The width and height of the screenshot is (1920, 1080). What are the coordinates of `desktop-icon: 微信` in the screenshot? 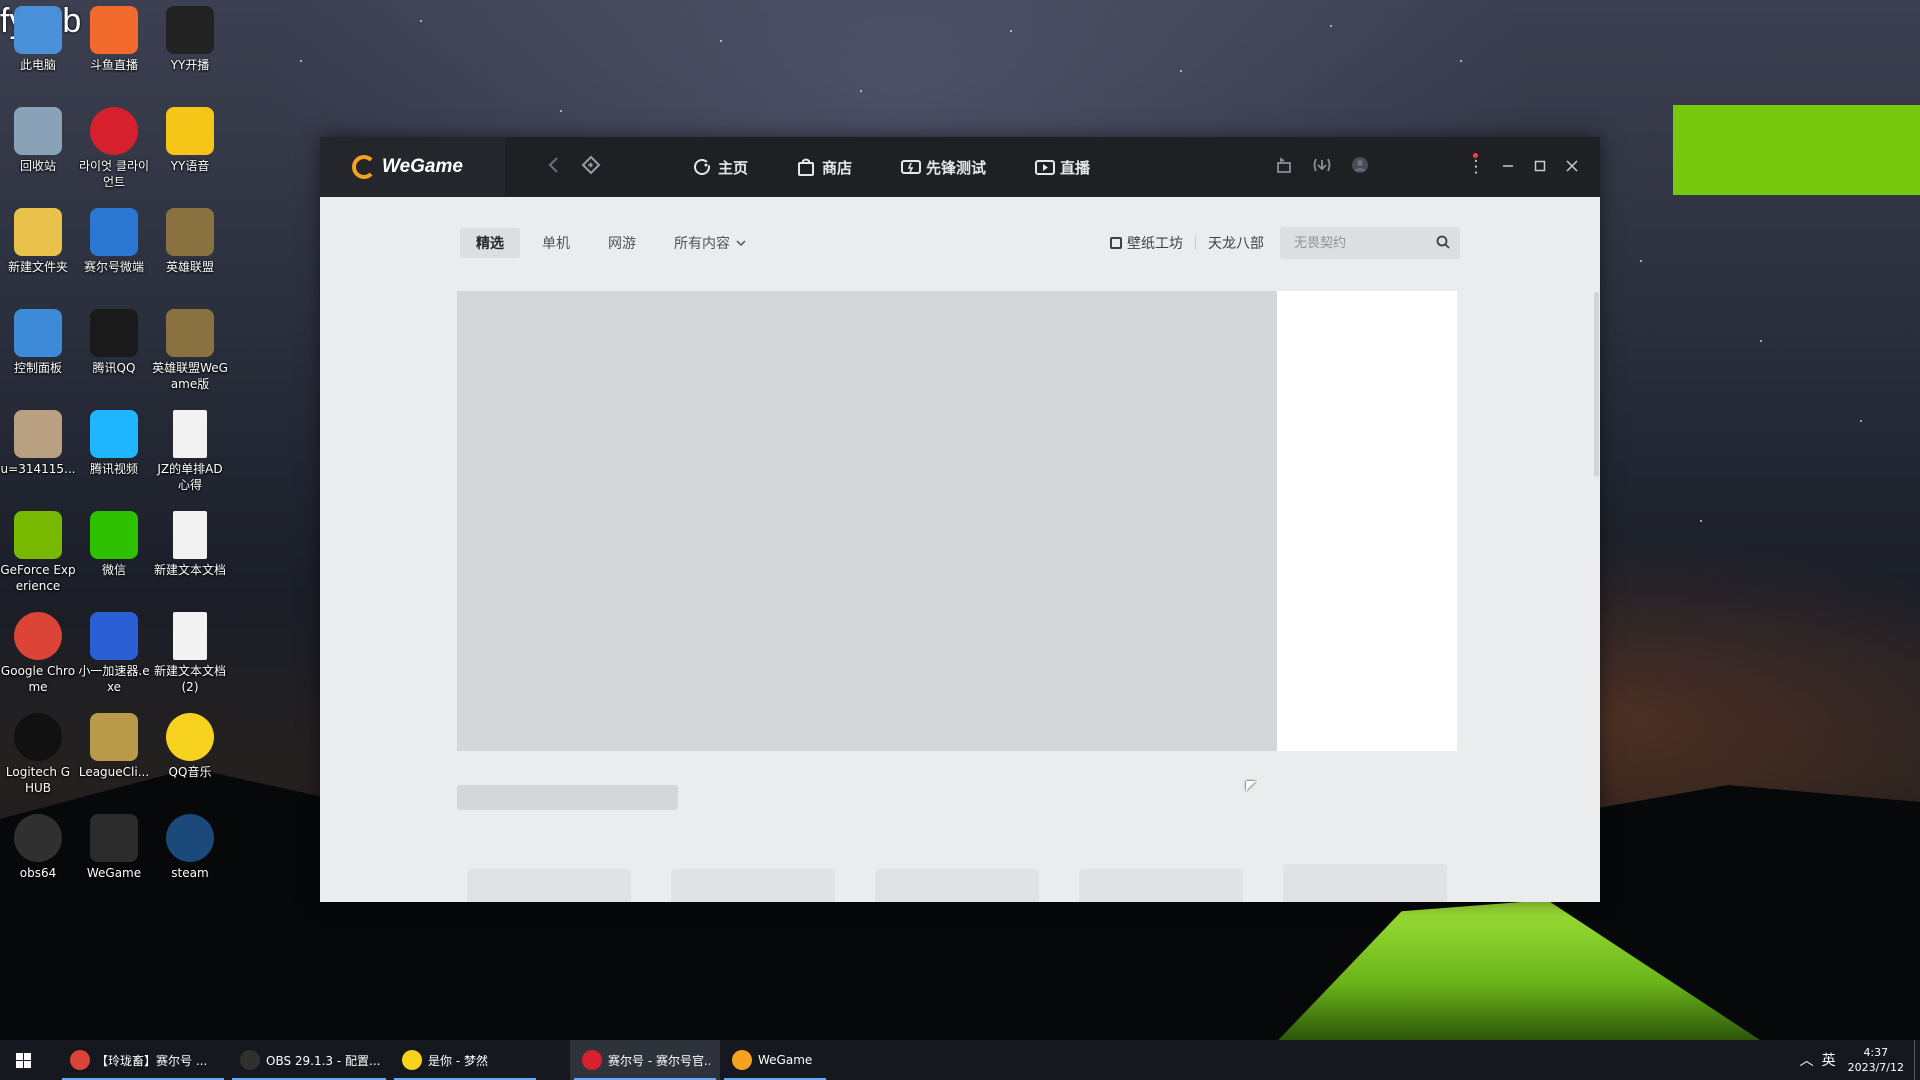 It's located at (114, 544).